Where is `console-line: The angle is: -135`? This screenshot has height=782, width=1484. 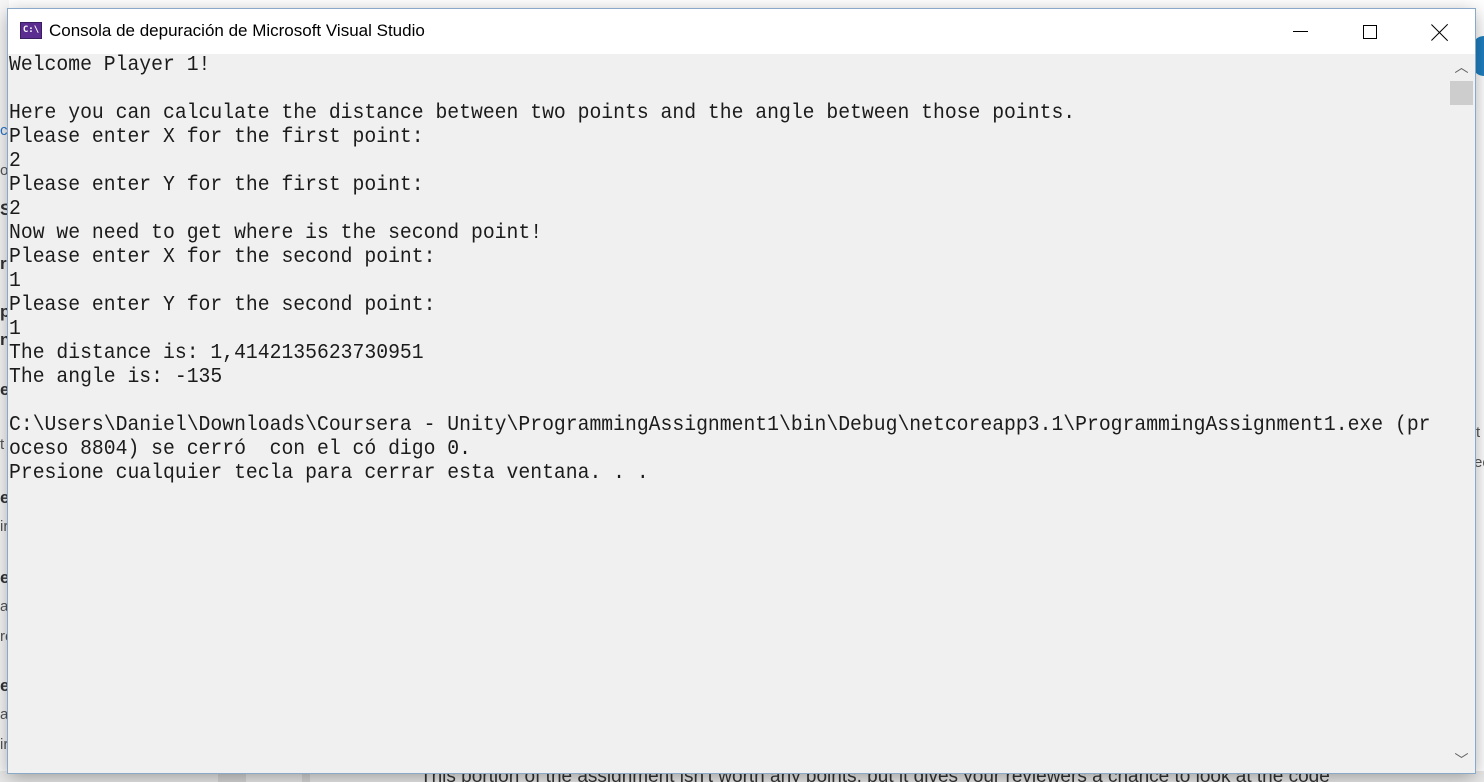
console-line: The angle is: -135 is located at coordinates (116, 377).